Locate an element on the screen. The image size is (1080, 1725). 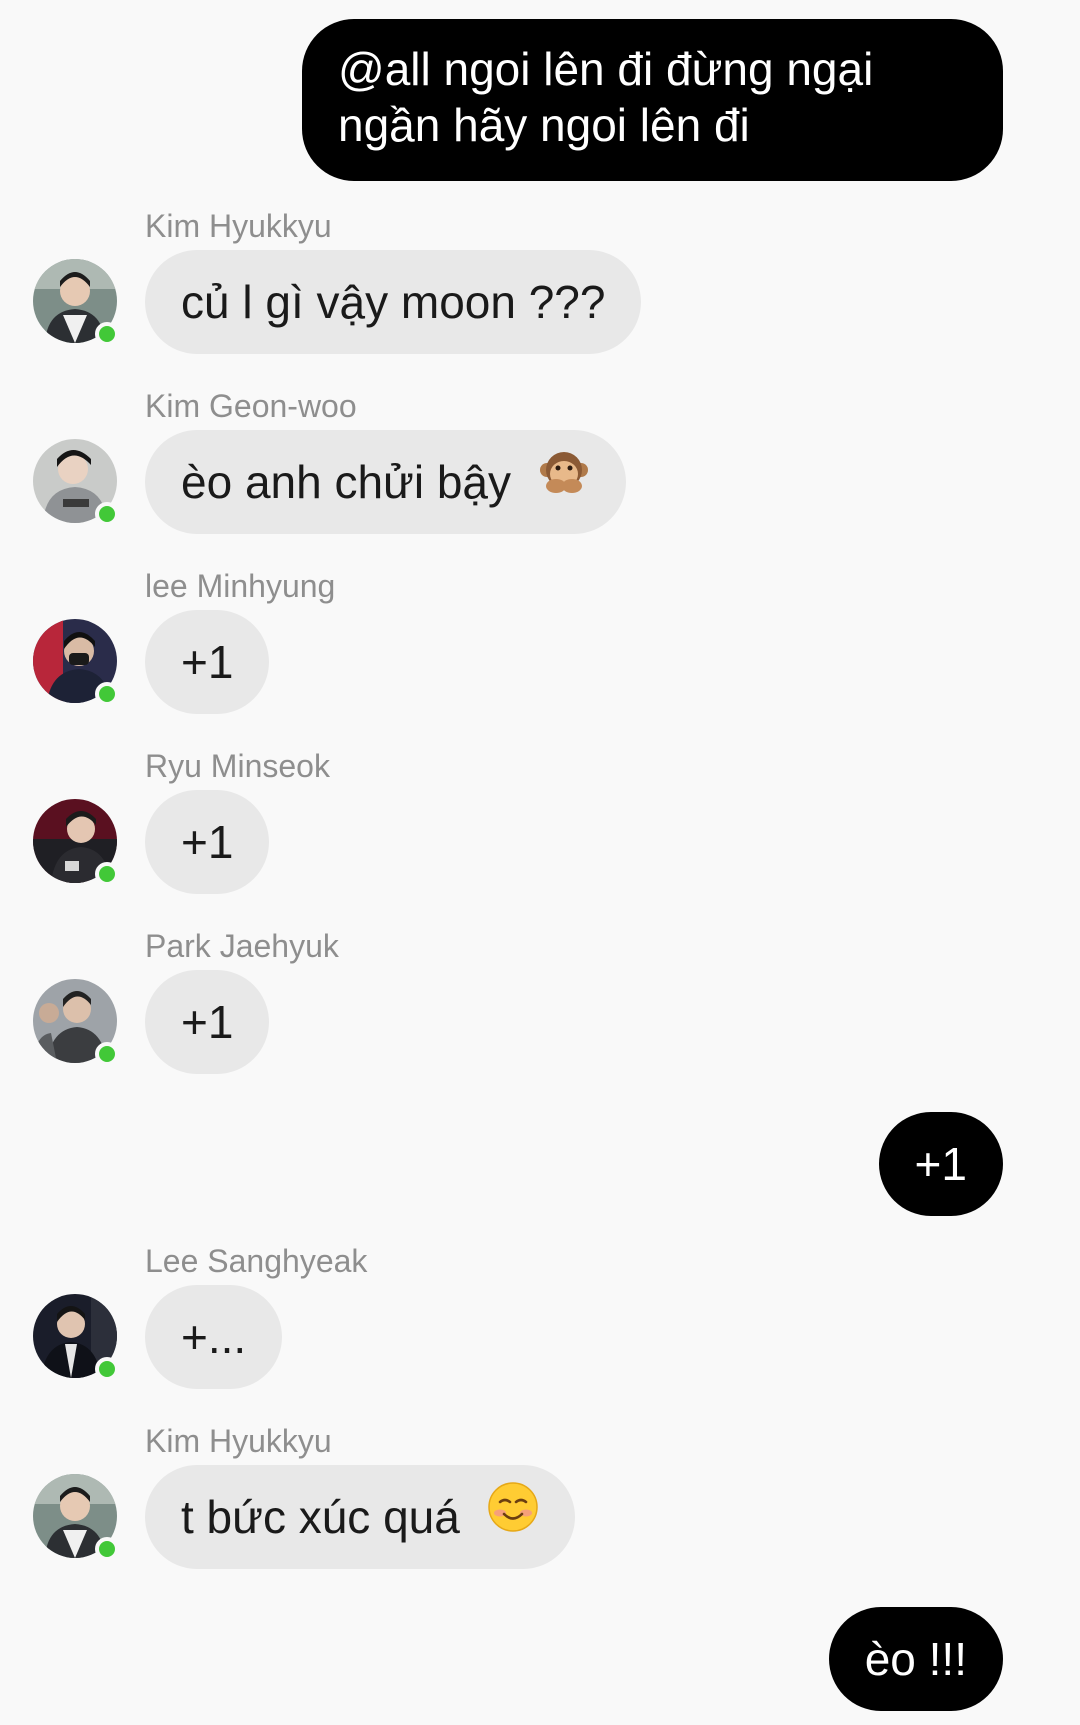
sender-name: Lee Sanghyeak is located at coordinates (256, 1261).